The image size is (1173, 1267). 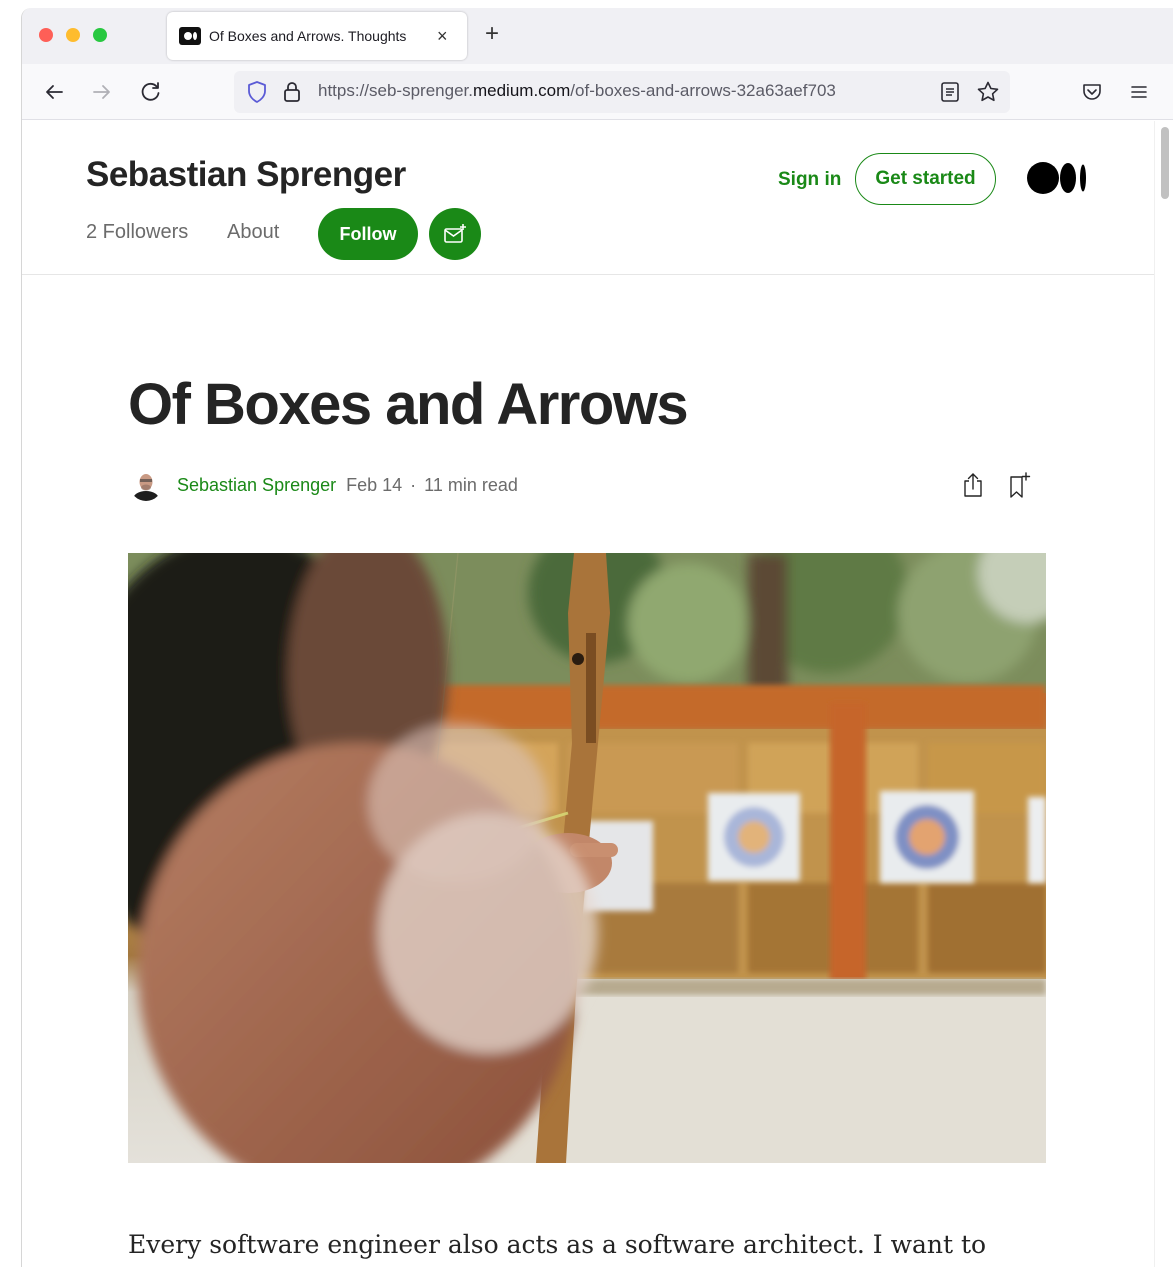 I want to click on tab-close-icon: ×, so click(x=442, y=36).